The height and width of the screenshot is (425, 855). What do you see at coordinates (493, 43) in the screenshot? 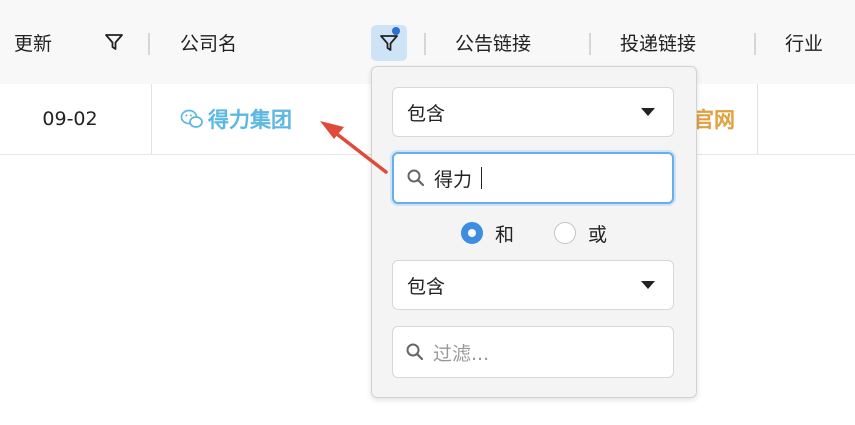
I see `col-header-announcement-link-label: 公告链接` at bounding box center [493, 43].